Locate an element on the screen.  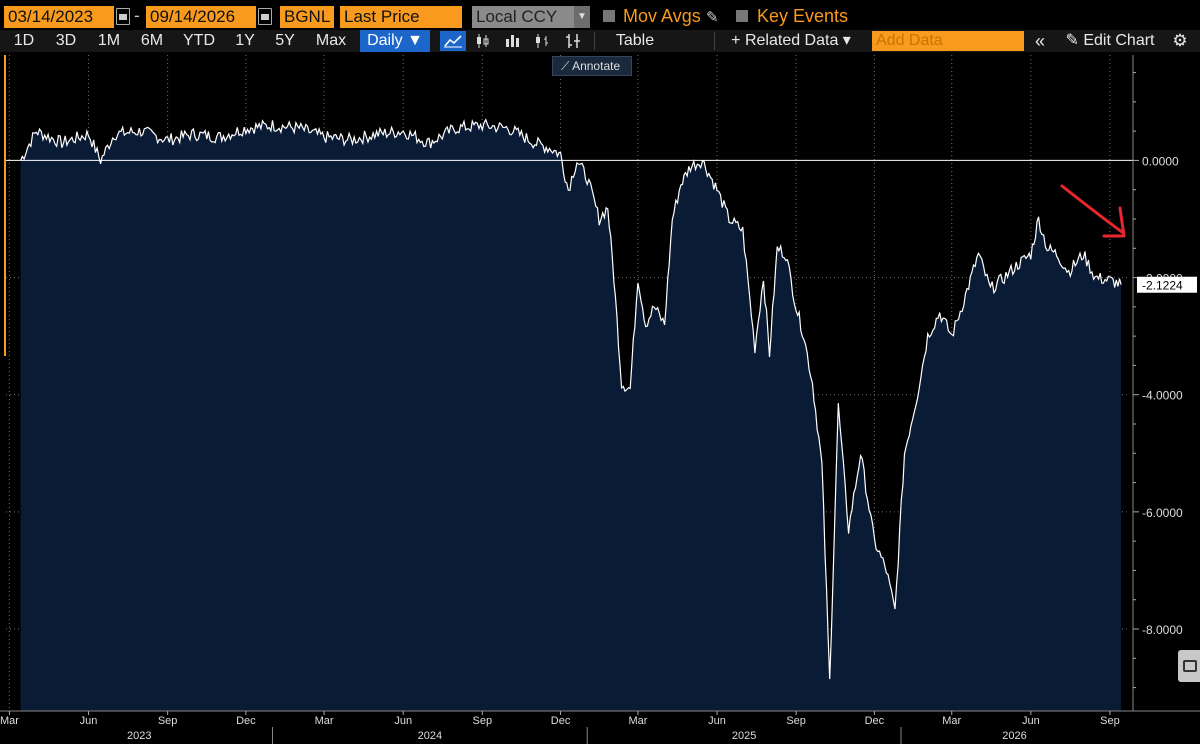
y-tick-label: -8.0000 is located at coordinates (1162, 630).